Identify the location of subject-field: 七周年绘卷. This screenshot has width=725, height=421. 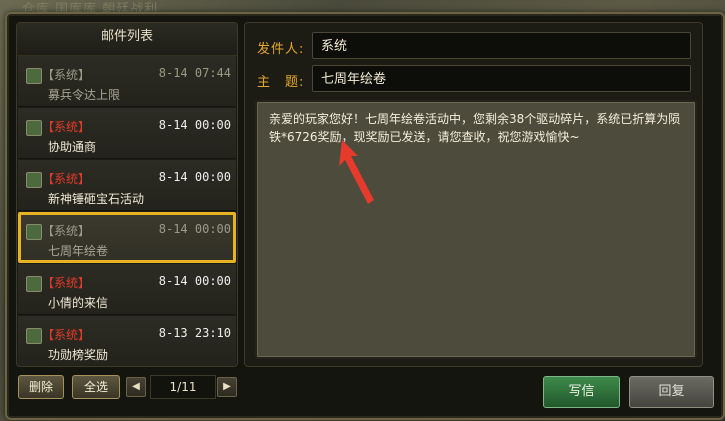
(501, 78).